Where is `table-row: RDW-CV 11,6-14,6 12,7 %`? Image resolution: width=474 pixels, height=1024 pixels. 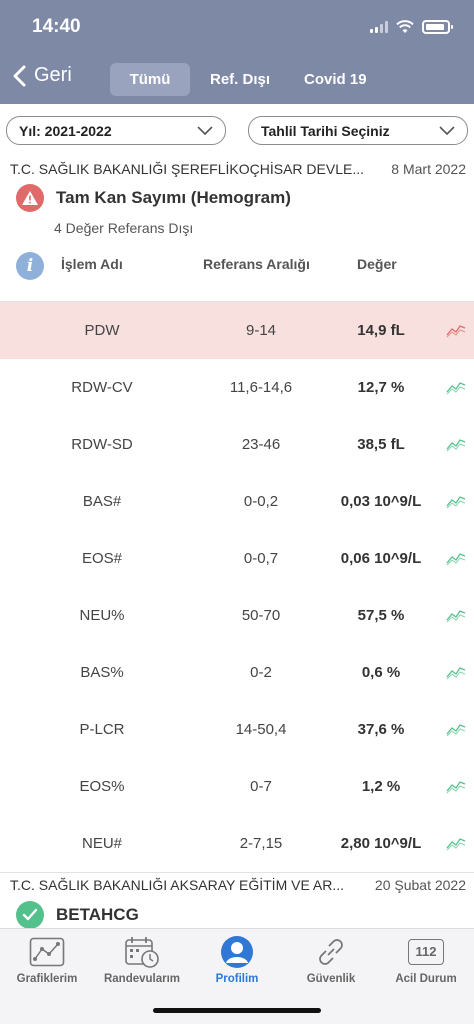
table-row: RDW-CV 11,6-14,6 12,7 % is located at coordinates (237, 387).